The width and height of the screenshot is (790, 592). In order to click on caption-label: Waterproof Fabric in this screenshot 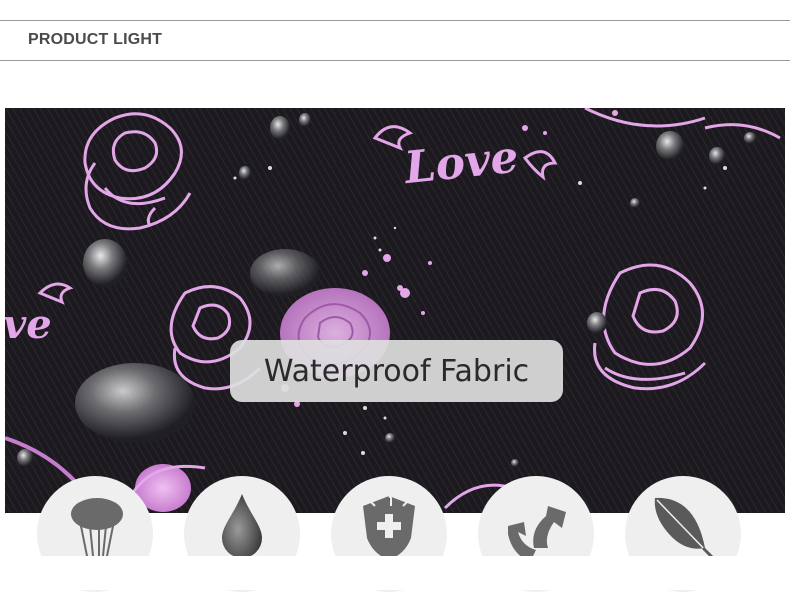, I will do `click(396, 371)`.